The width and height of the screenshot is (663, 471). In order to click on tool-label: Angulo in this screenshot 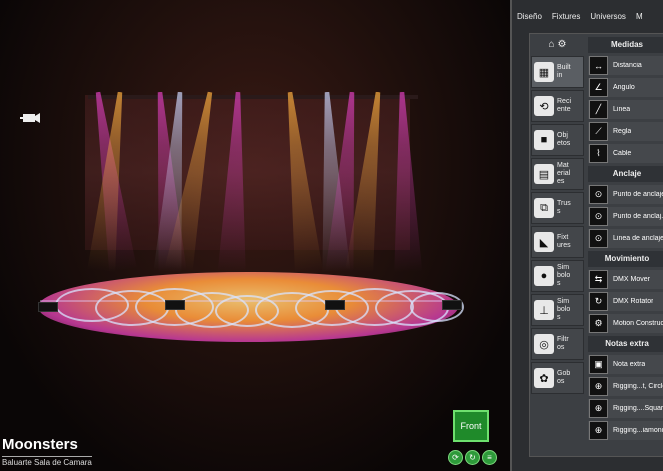, I will do `click(624, 87)`.